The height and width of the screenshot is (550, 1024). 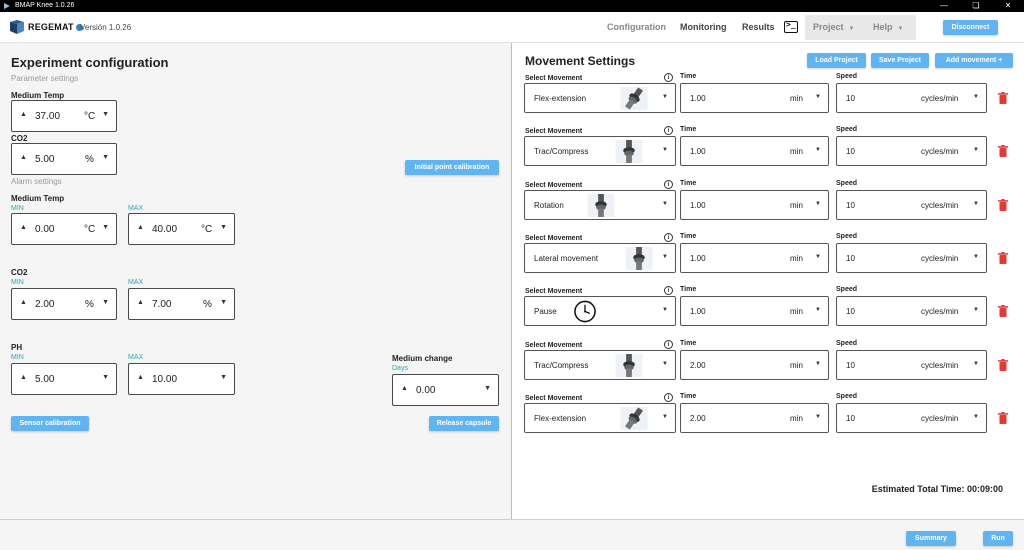 I want to click on summary-button: Summary, so click(x=931, y=538).